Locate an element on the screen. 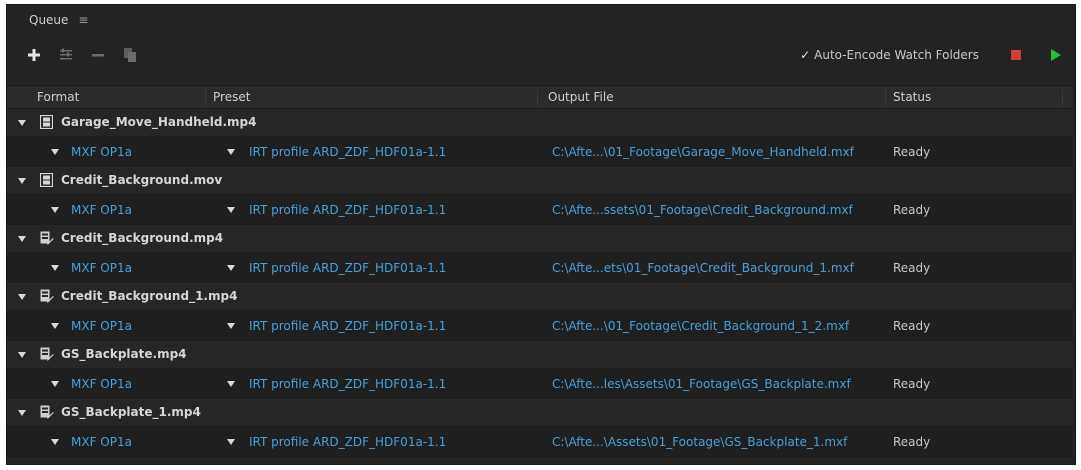 This screenshot has height=470, width=1081. toolbar-right: ✓ Auto-Encode Watch Folders is located at coordinates (930, 55).